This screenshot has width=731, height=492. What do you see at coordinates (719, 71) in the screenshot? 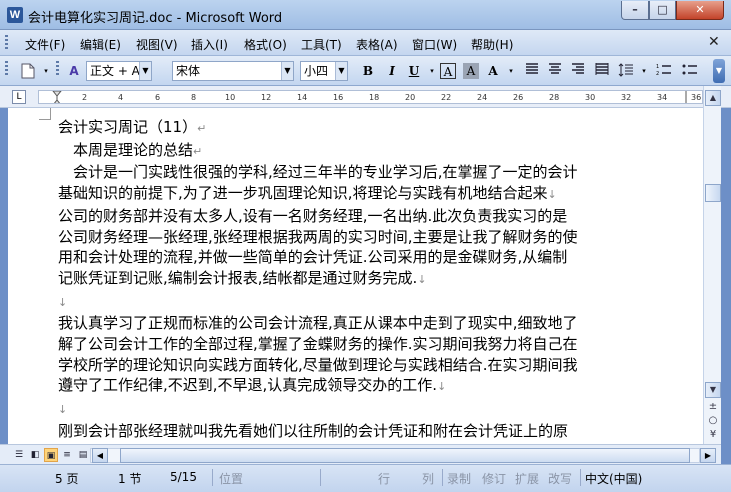
I see `toolbar-overflow-icon: ▼` at bounding box center [719, 71].